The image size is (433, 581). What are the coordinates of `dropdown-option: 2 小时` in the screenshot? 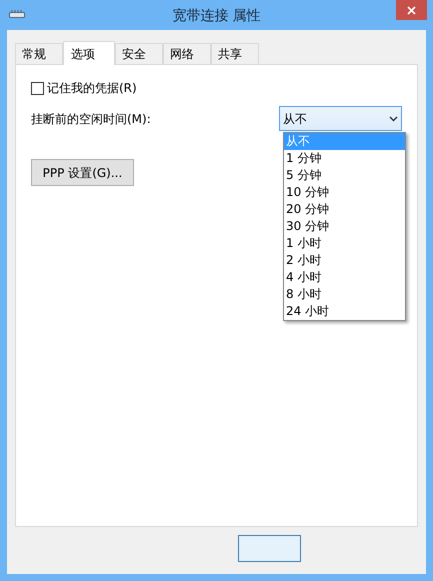 It's located at (344, 260).